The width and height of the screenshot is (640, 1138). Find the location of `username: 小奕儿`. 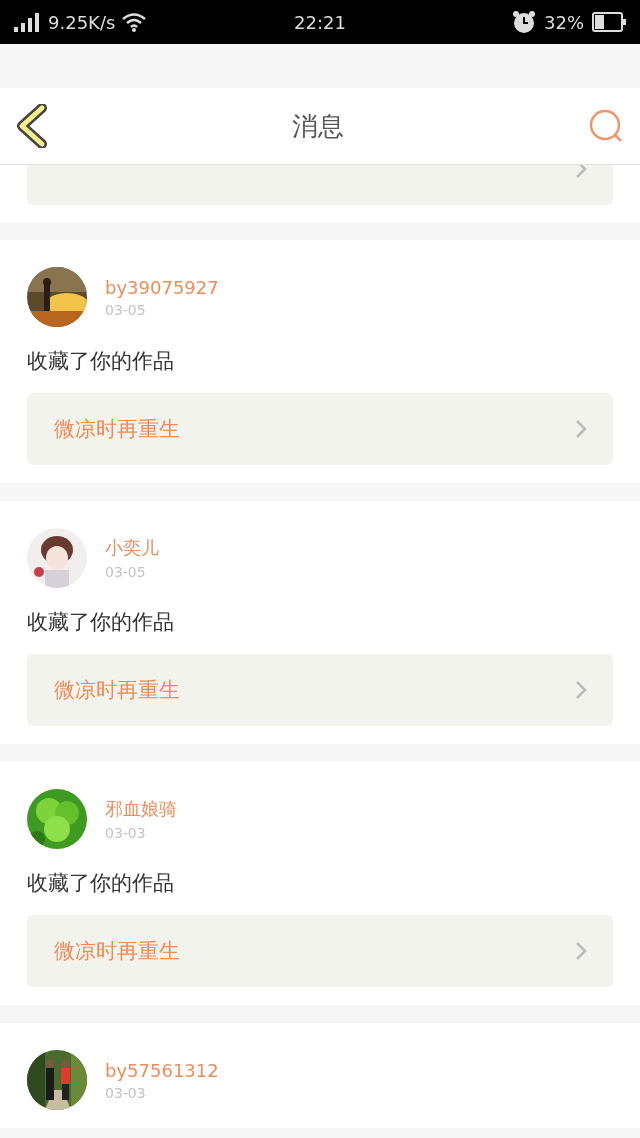

username: 小奕儿 is located at coordinates (132, 548).